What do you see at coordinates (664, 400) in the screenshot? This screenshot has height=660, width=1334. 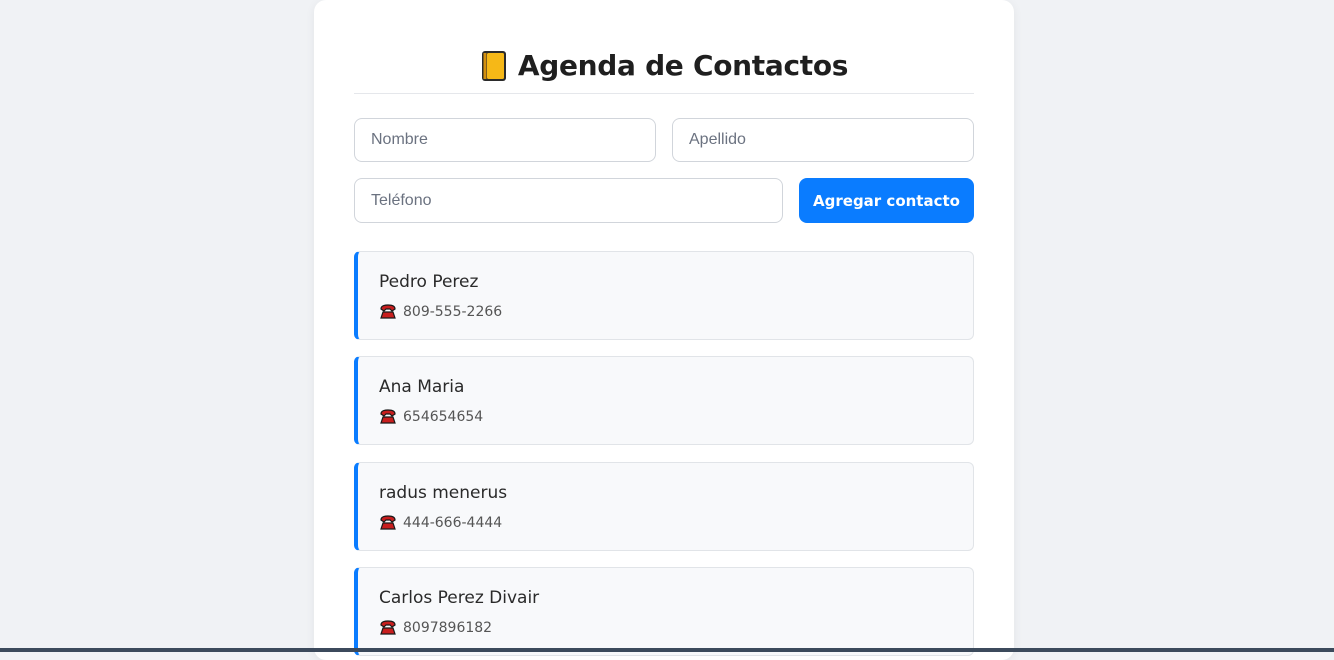 I see `contact-item: Ana Maria 654654654` at bounding box center [664, 400].